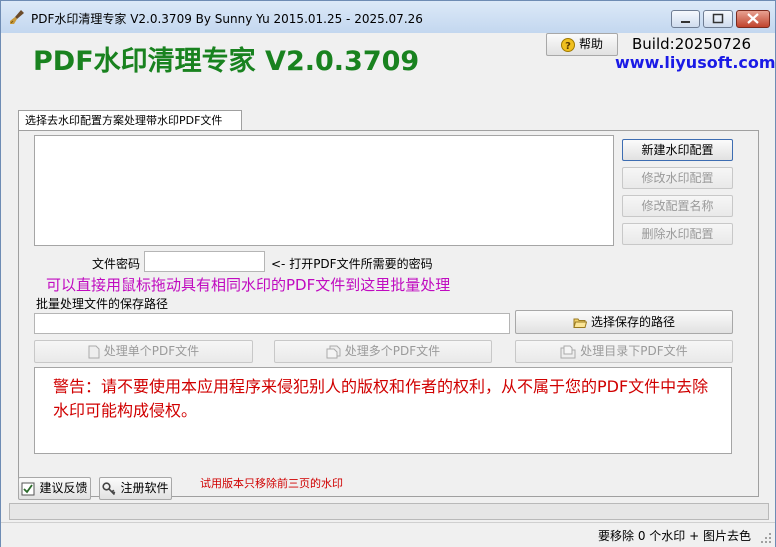 This screenshot has width=776, height=547. I want to click on delete-config-button: 删除水印配置, so click(677, 234).